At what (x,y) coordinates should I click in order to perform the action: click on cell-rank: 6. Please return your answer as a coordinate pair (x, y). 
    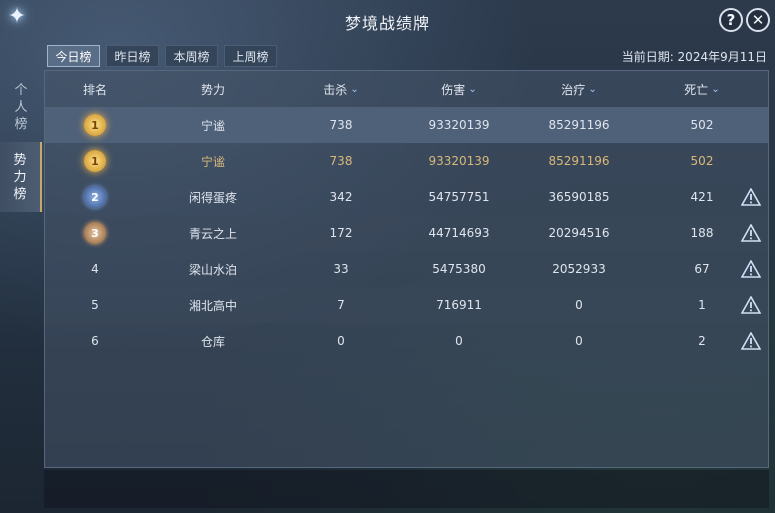
    Looking at the image, I should click on (95, 341).